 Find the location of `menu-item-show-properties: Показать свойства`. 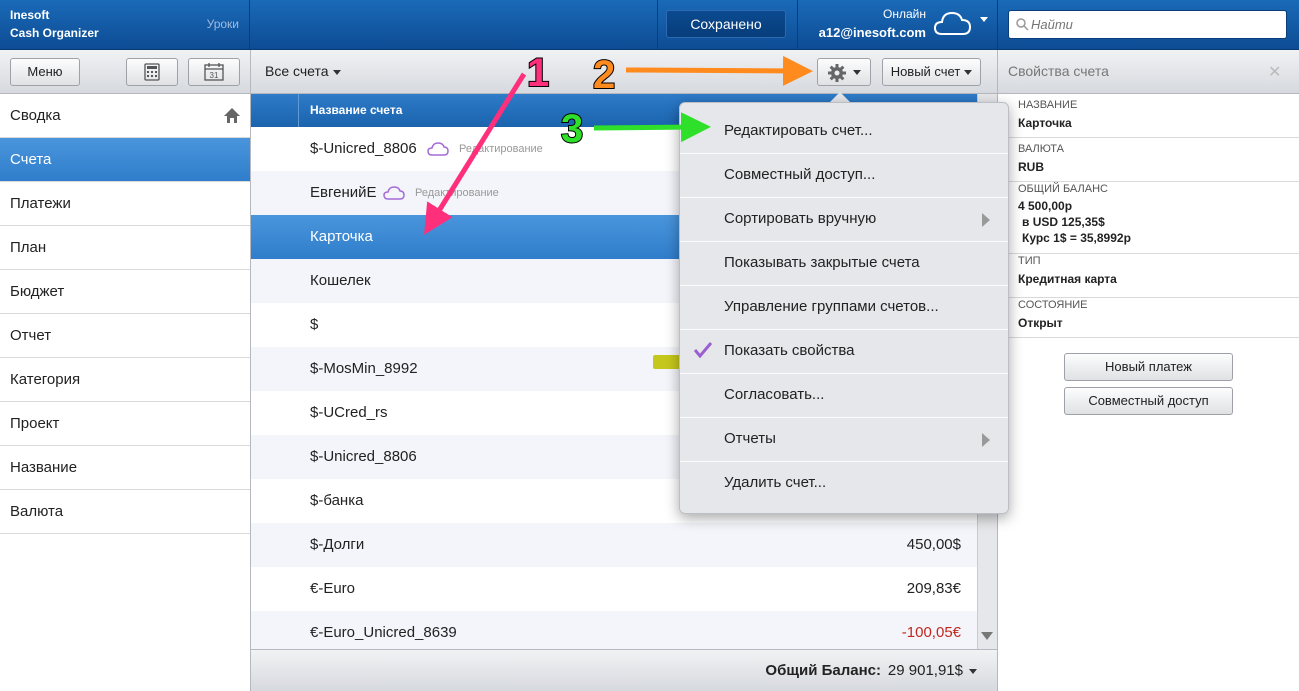

menu-item-show-properties: Показать свойства is located at coordinates (844, 352).